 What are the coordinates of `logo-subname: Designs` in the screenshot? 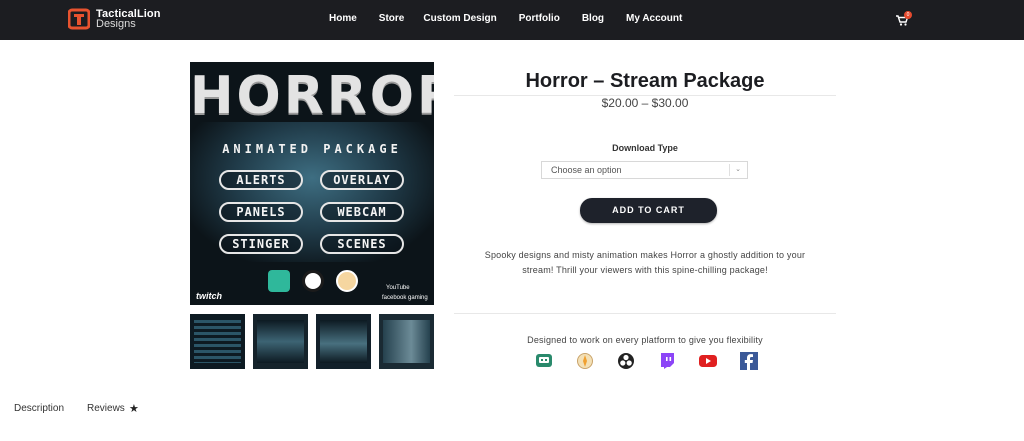 It's located at (116, 24).